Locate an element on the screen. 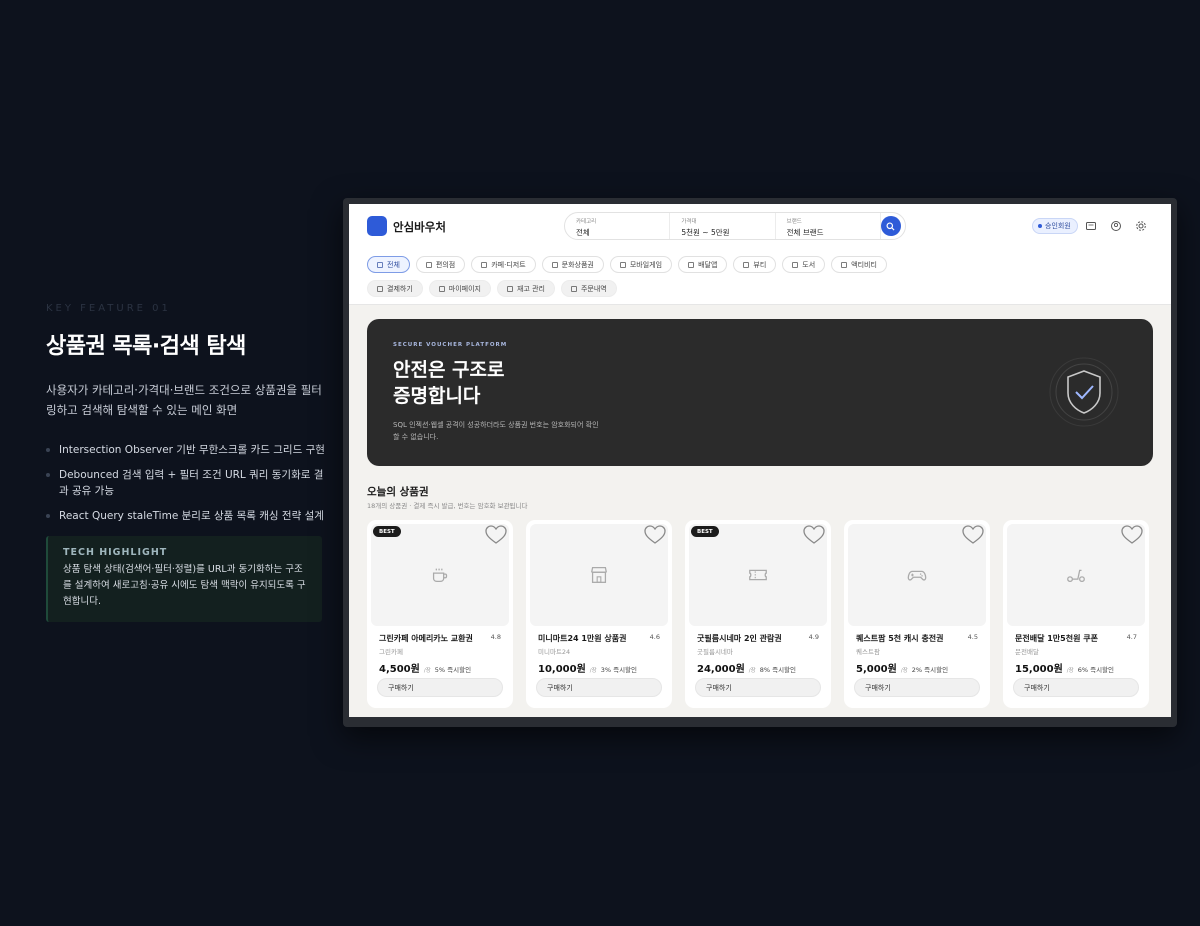 Image resolution: width=1200 pixels, height=926 pixels. product-brand: 문전배달 is located at coordinates (1027, 652).